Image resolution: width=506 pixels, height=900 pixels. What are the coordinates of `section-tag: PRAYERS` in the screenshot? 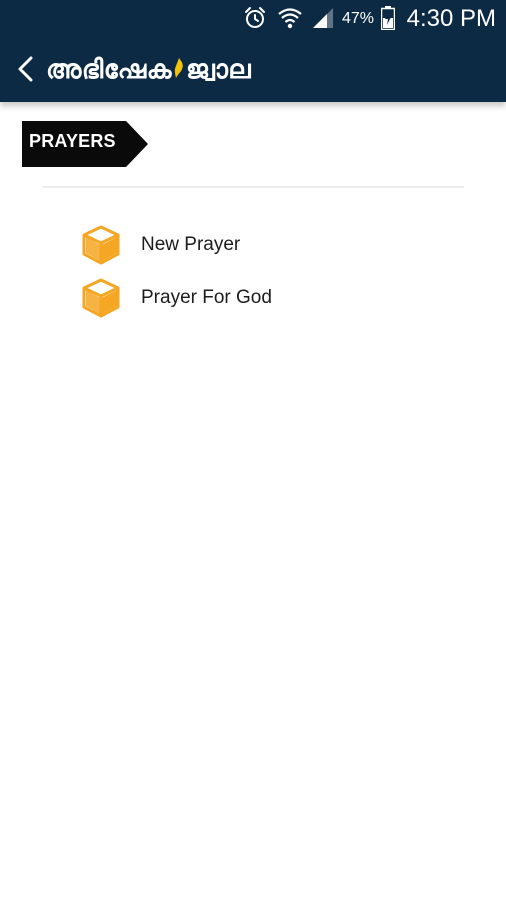 It's located at (85, 144).